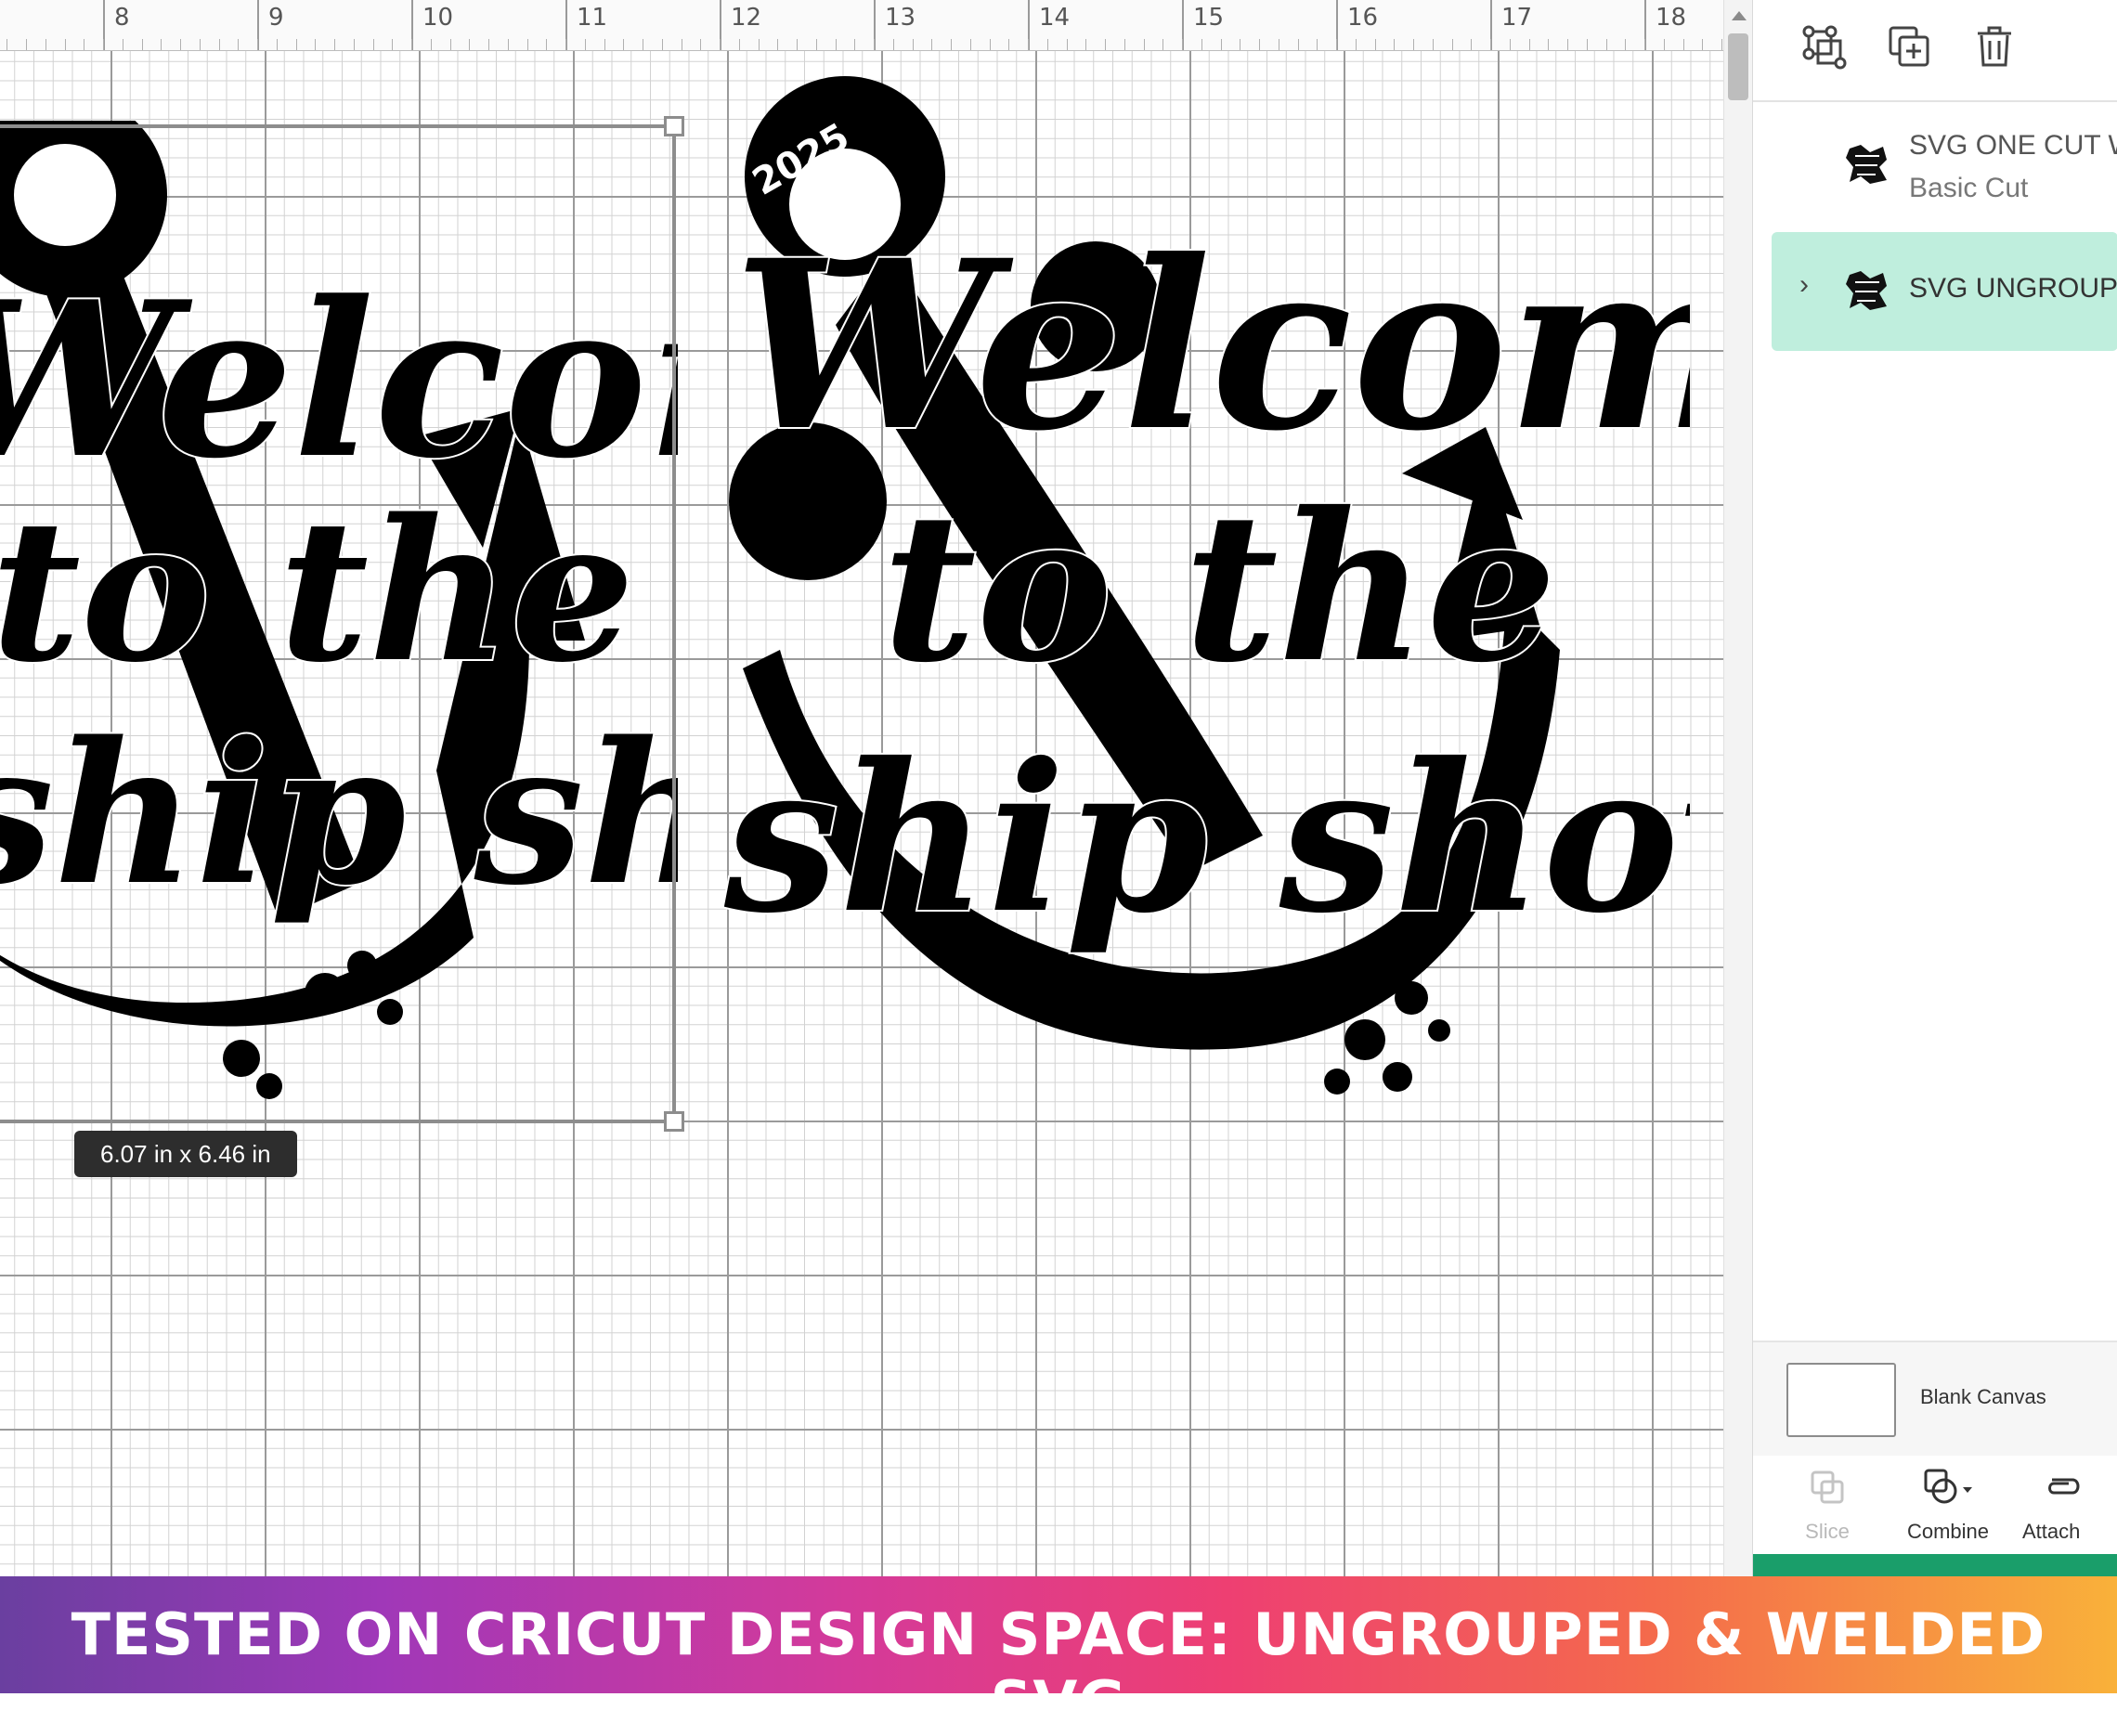 This screenshot has height=1736, width=2117. What do you see at coordinates (1935, 171) in the screenshot?
I see `layer-item-svg-one-cut: SVG ONE CUT W Basic Cut` at bounding box center [1935, 171].